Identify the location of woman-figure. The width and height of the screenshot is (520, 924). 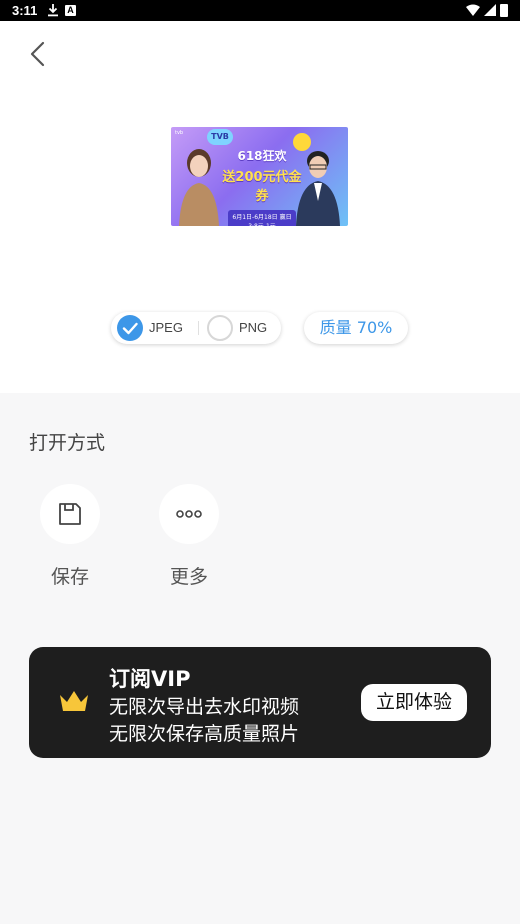
(199, 187).